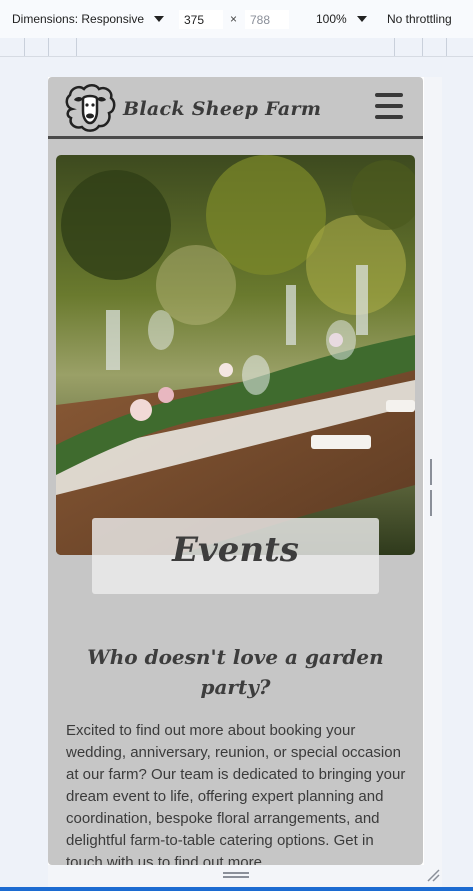  Describe the element at coordinates (78, 19) in the screenshot. I see `dimensions-label: Dimensions: Responsive` at that location.